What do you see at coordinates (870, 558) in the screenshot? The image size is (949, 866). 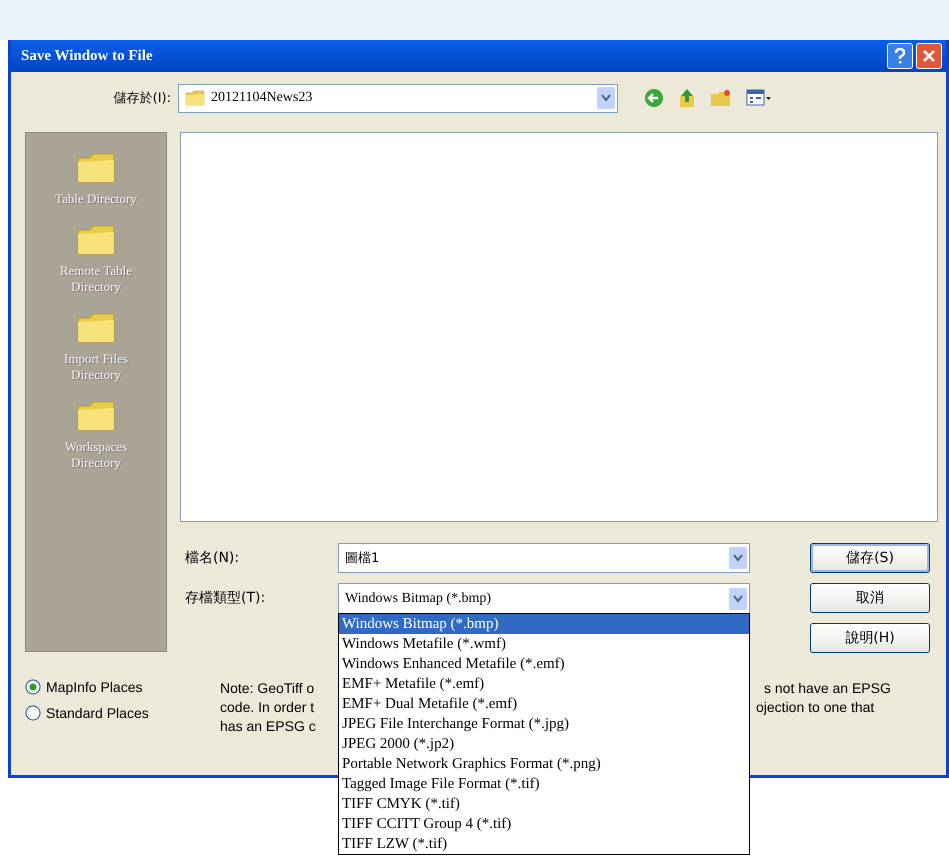 I see `dialog-button: 儲存(S)` at bounding box center [870, 558].